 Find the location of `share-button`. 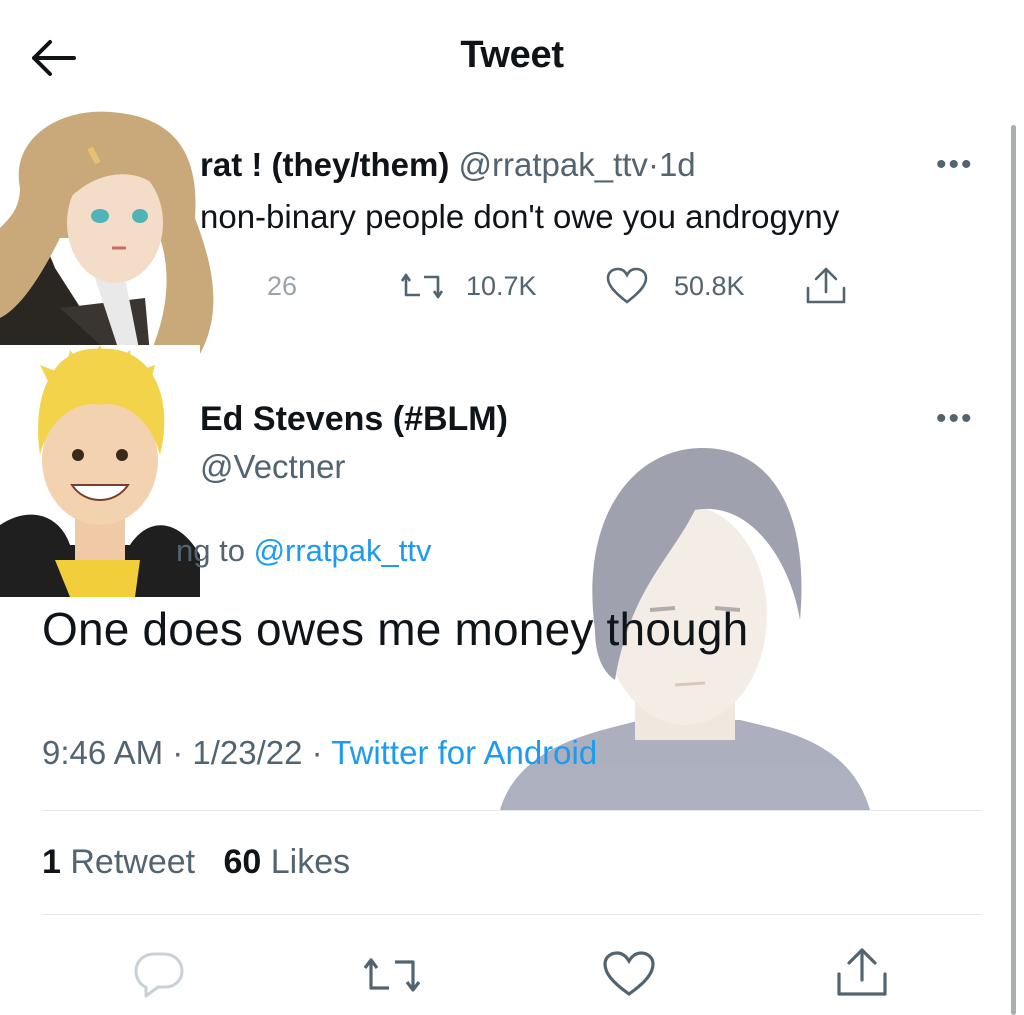

share-button is located at coordinates (862, 975).